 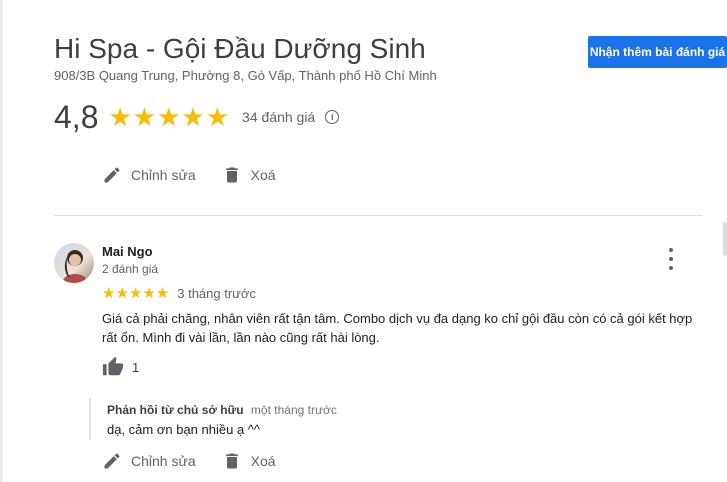 I want to click on reply-owner-label: Phản hồi từ chủ sở hữu, so click(x=175, y=410).